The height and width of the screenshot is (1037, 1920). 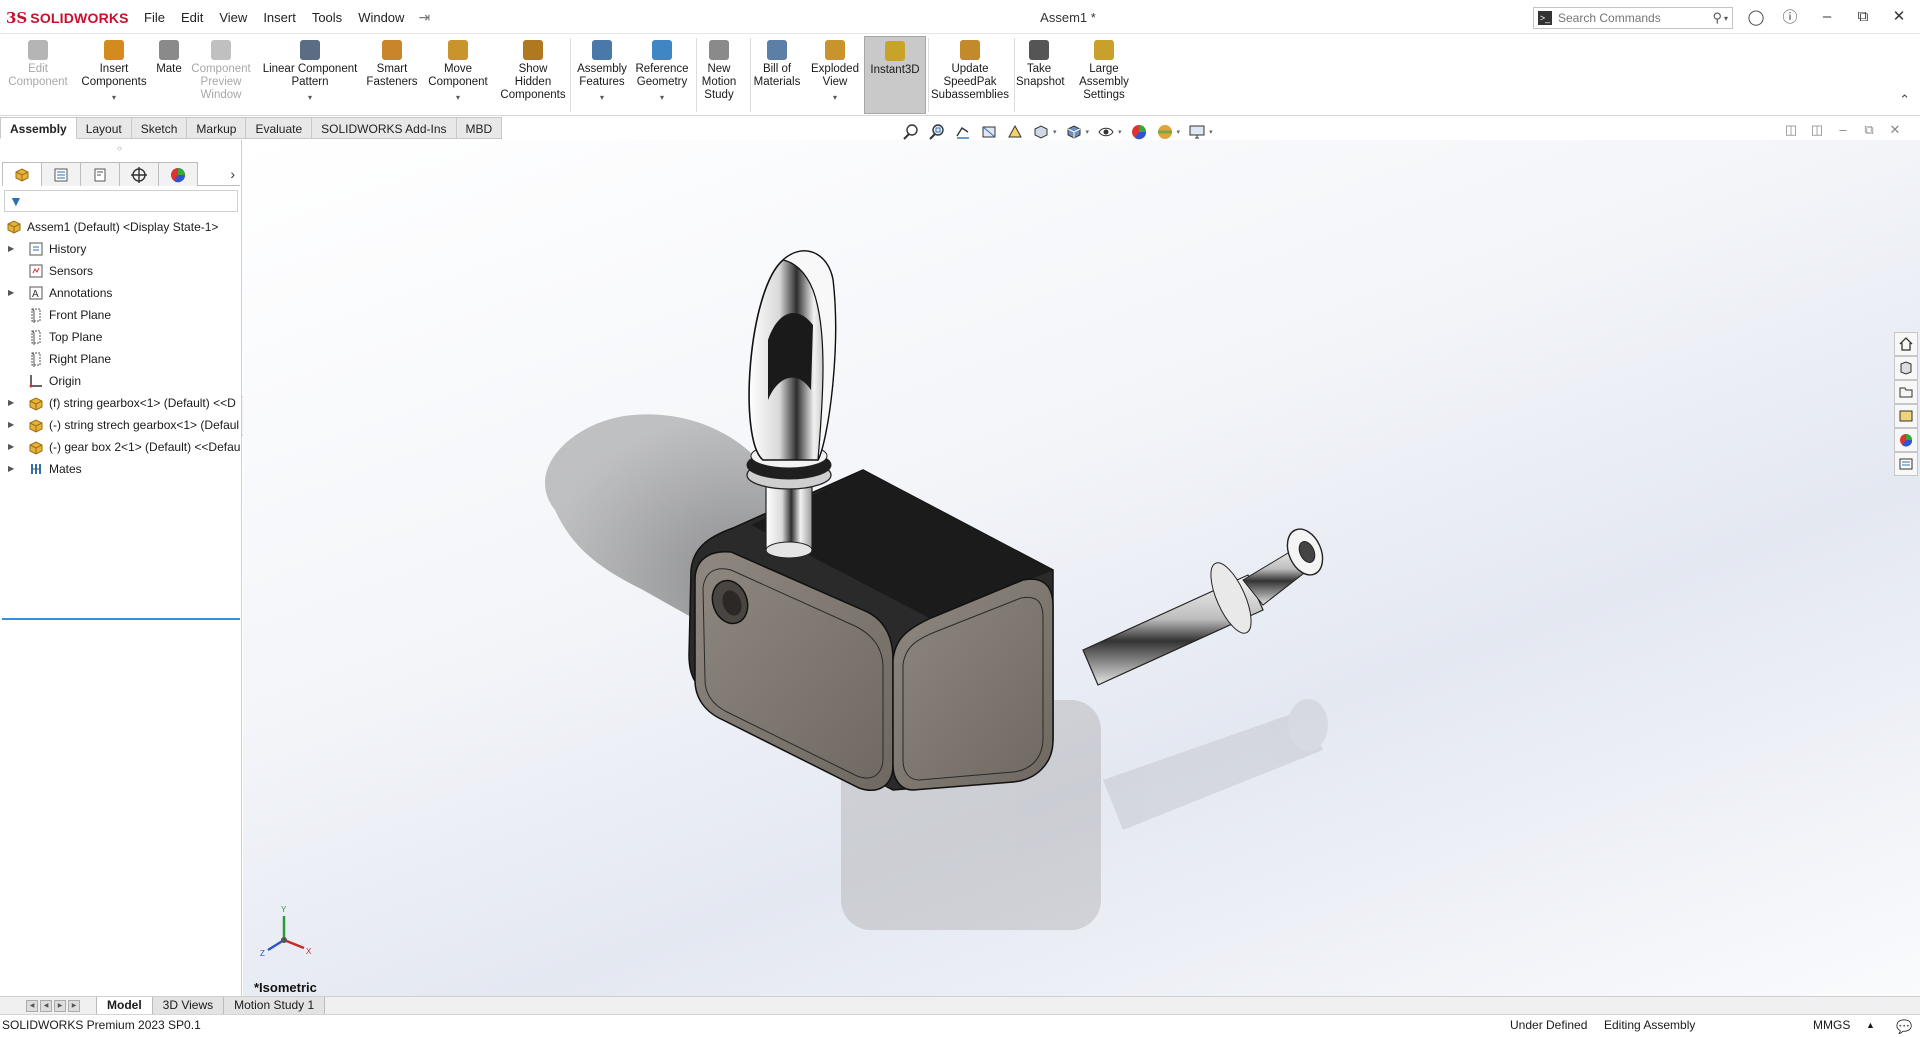 What do you see at coordinates (188, 1006) in the screenshot?
I see `bottom-tab-3d-views: 3D Views` at bounding box center [188, 1006].